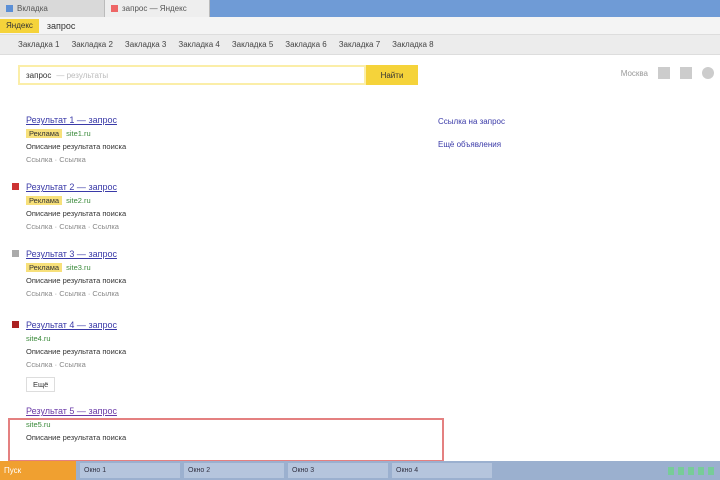  What do you see at coordinates (38, 44) in the screenshot?
I see `bookmark: Закладка 1` at bounding box center [38, 44].